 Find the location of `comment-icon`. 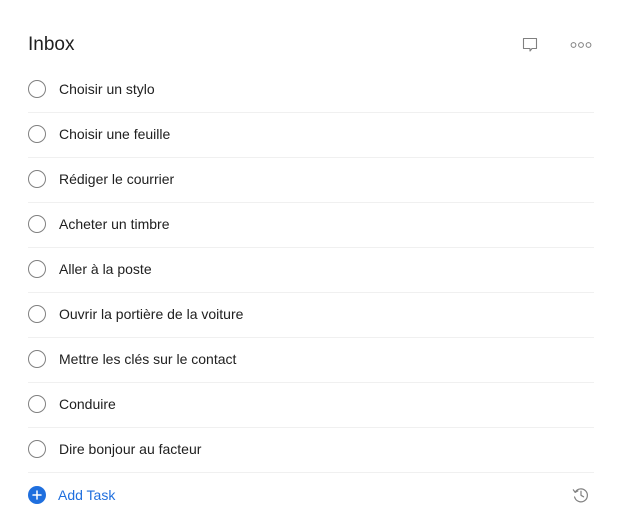

comment-icon is located at coordinates (530, 44).